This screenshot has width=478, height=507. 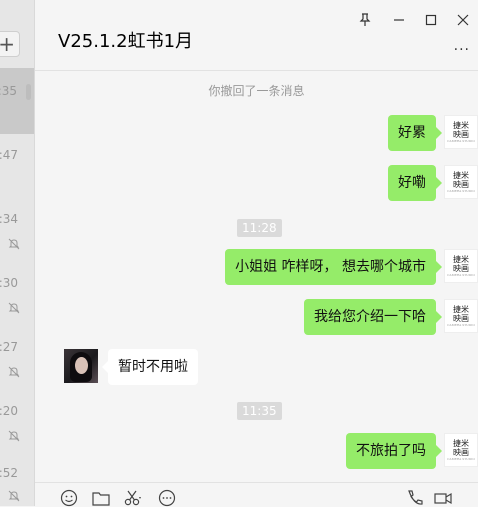 I want to click on conversation-item: :20, so click(x=17, y=431).